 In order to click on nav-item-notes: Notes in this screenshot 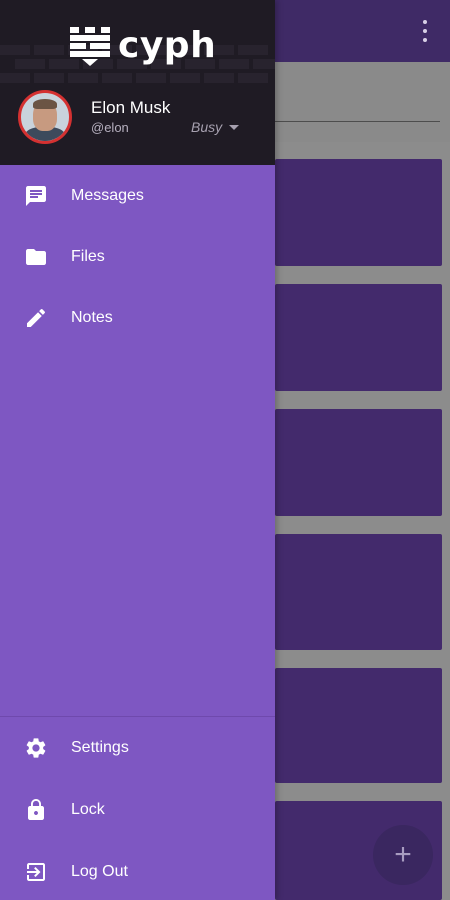, I will do `click(137, 318)`.